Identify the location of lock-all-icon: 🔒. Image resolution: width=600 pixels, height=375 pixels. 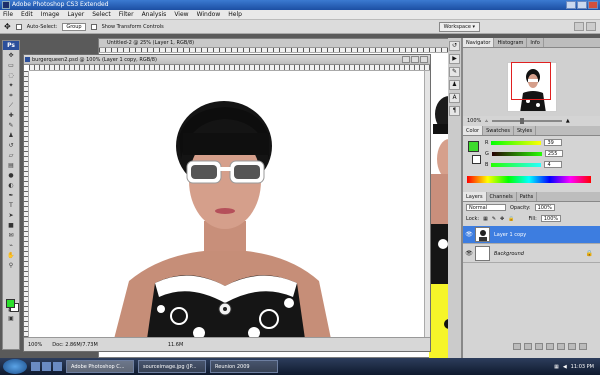
(511, 219).